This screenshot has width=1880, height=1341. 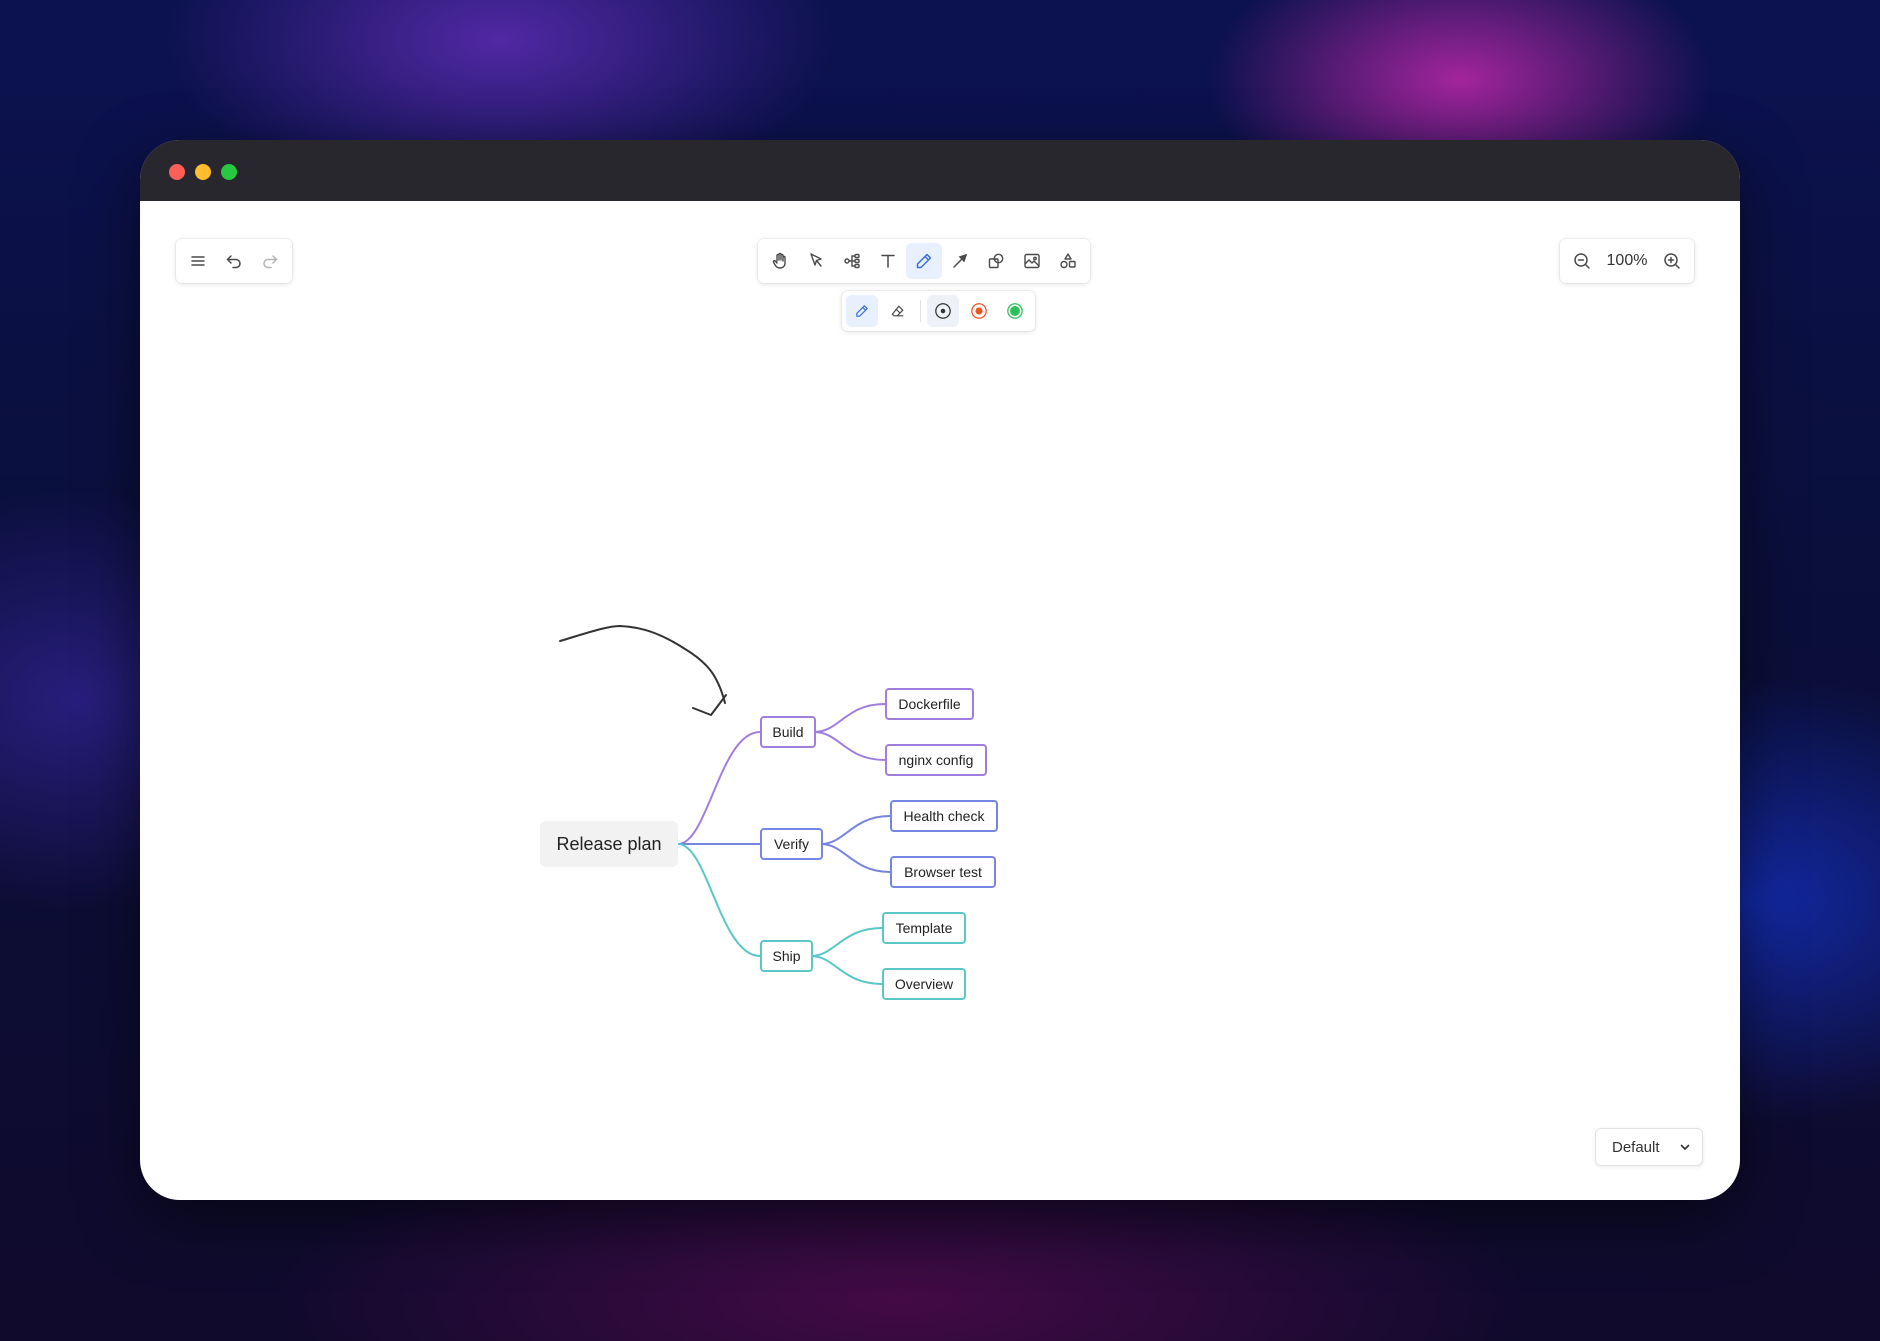 I want to click on connector-dockerfile, so click(x=849, y=718).